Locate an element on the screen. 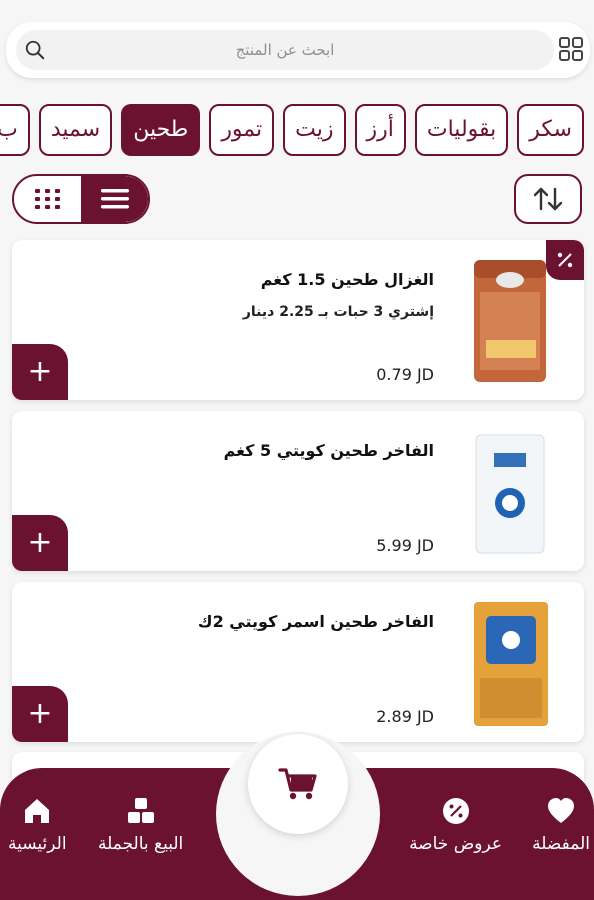  sort-icon is located at coordinates (548, 199).